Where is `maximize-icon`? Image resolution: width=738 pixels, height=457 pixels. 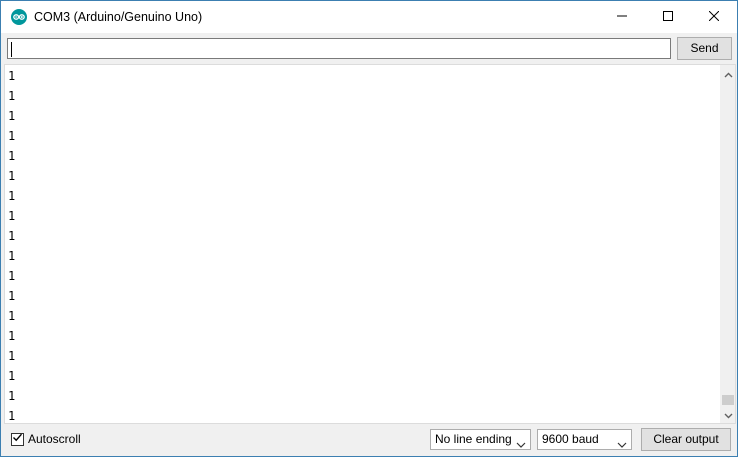 maximize-icon is located at coordinates (668, 17).